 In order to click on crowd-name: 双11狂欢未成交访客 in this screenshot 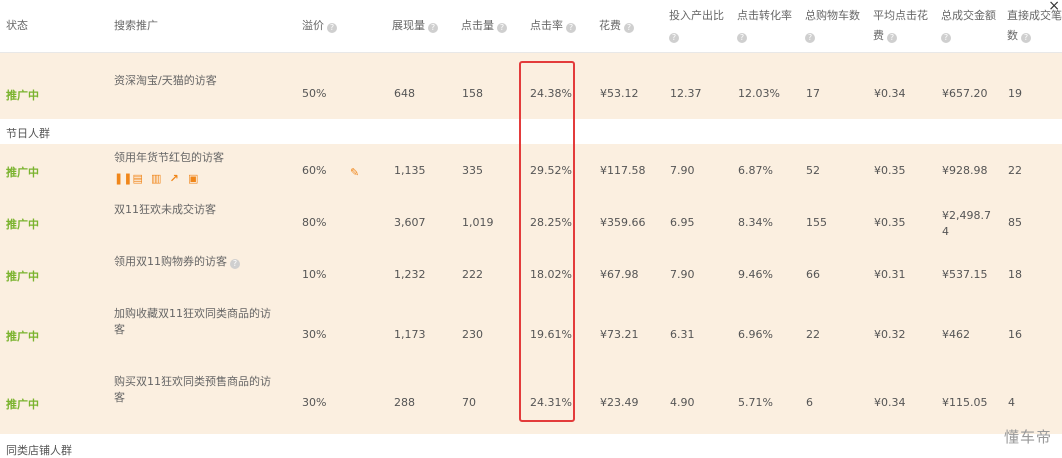, I will do `click(165, 209)`.